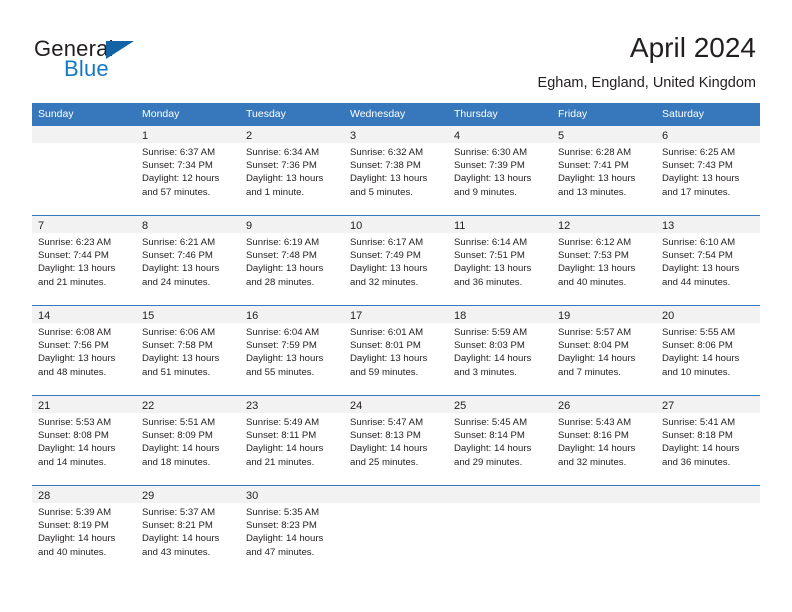 The width and height of the screenshot is (792, 612). What do you see at coordinates (708, 404) in the screenshot?
I see `day-number-band: 27` at bounding box center [708, 404].